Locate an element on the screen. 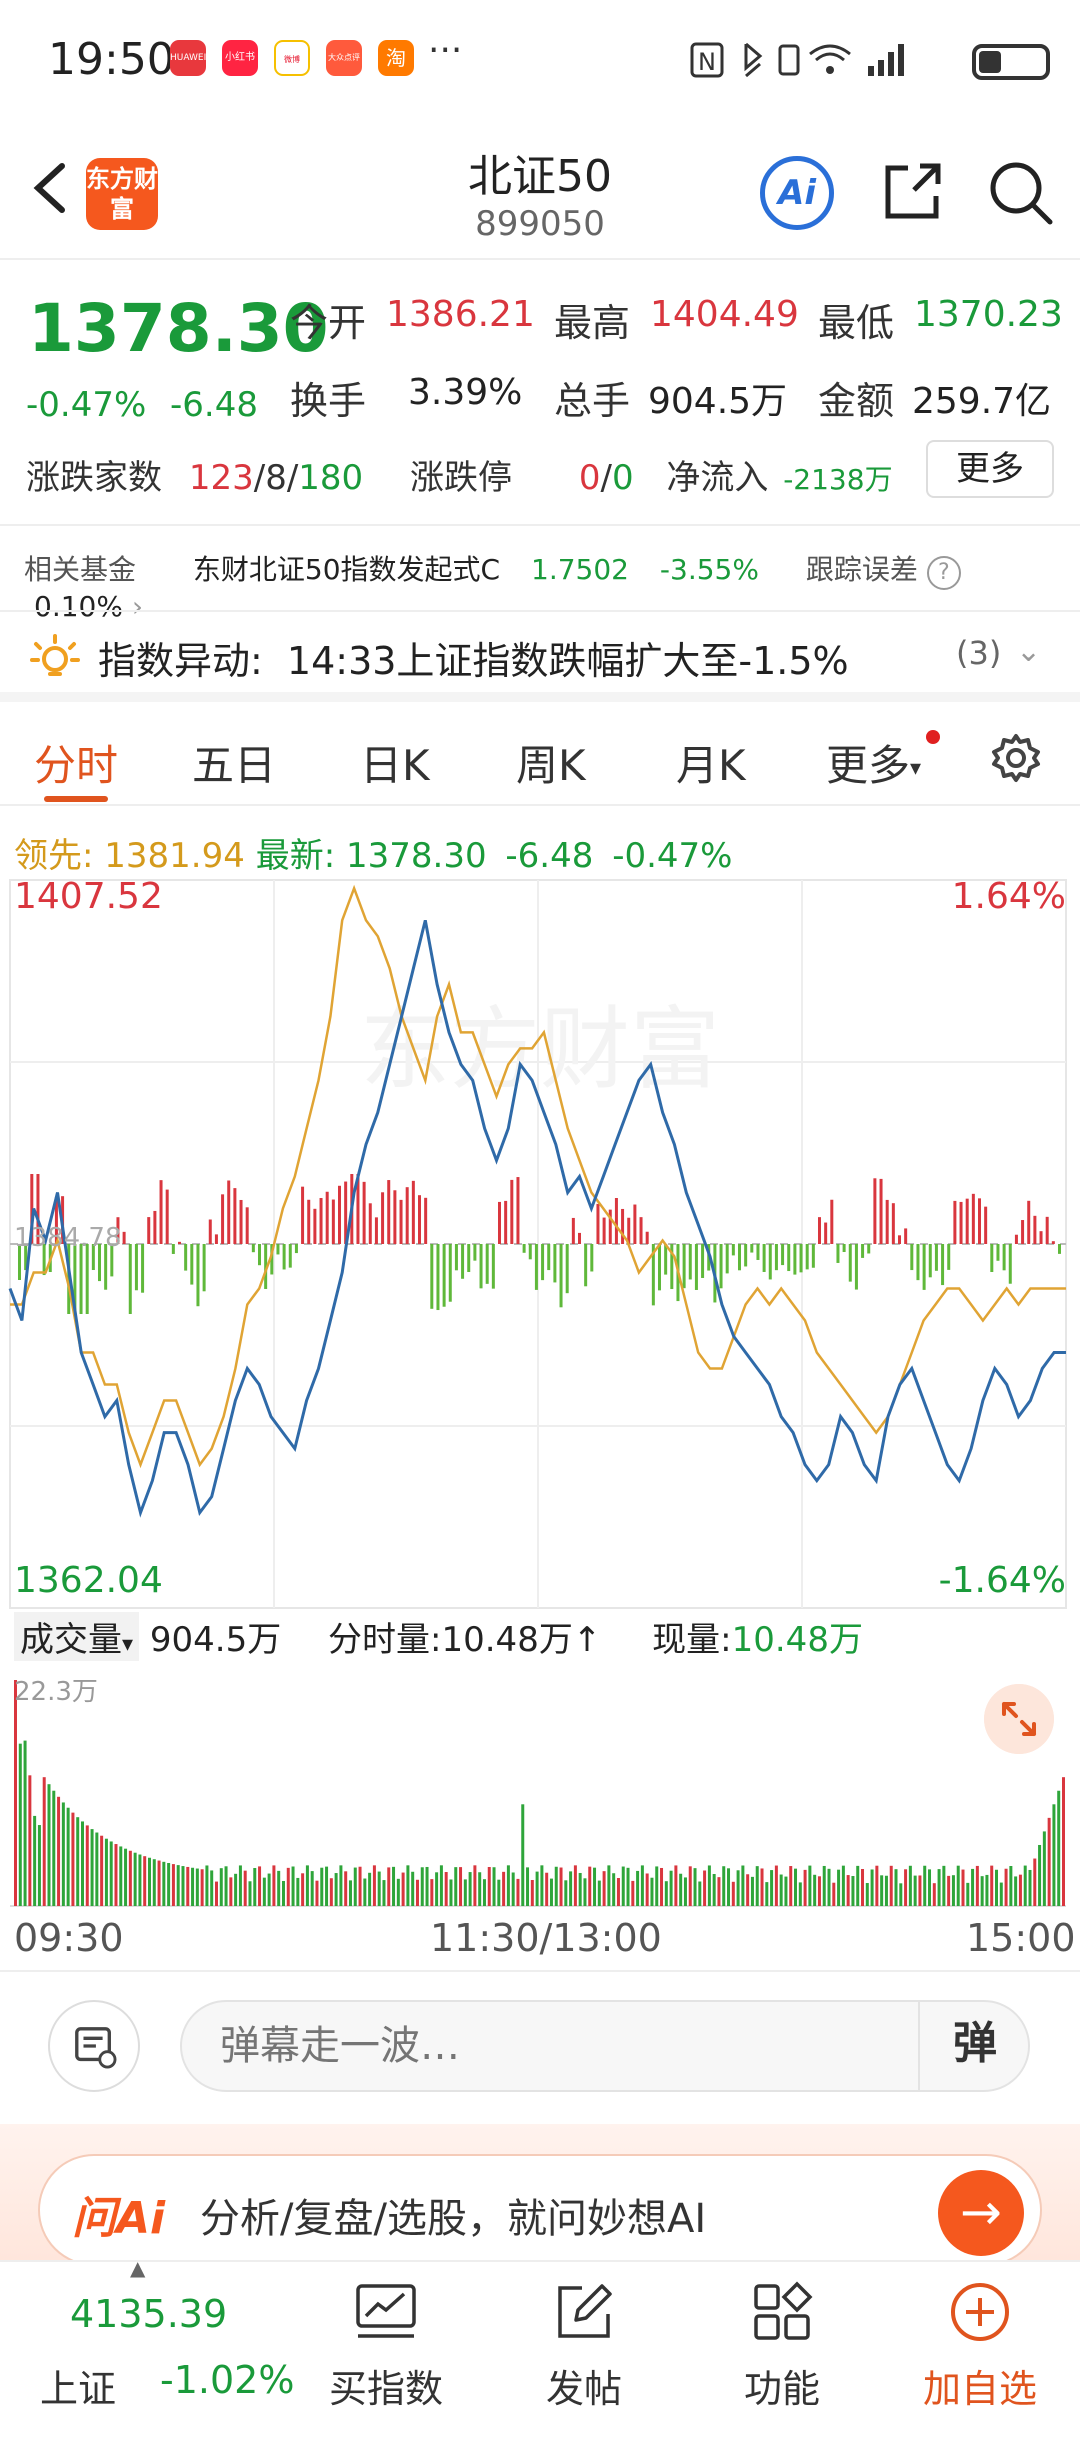  status-clock: 19:50 is located at coordinates (111, 59).